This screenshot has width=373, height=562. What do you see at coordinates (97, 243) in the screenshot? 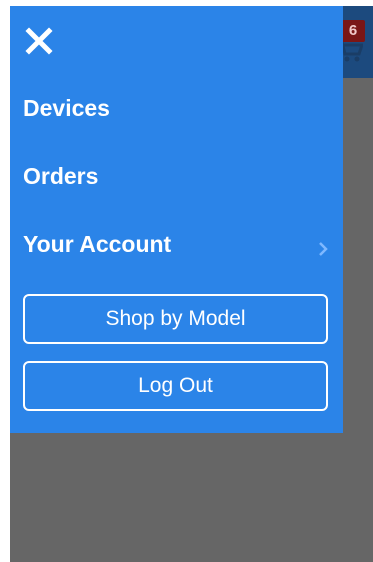
I see `menu-item-label: Your Account` at bounding box center [97, 243].